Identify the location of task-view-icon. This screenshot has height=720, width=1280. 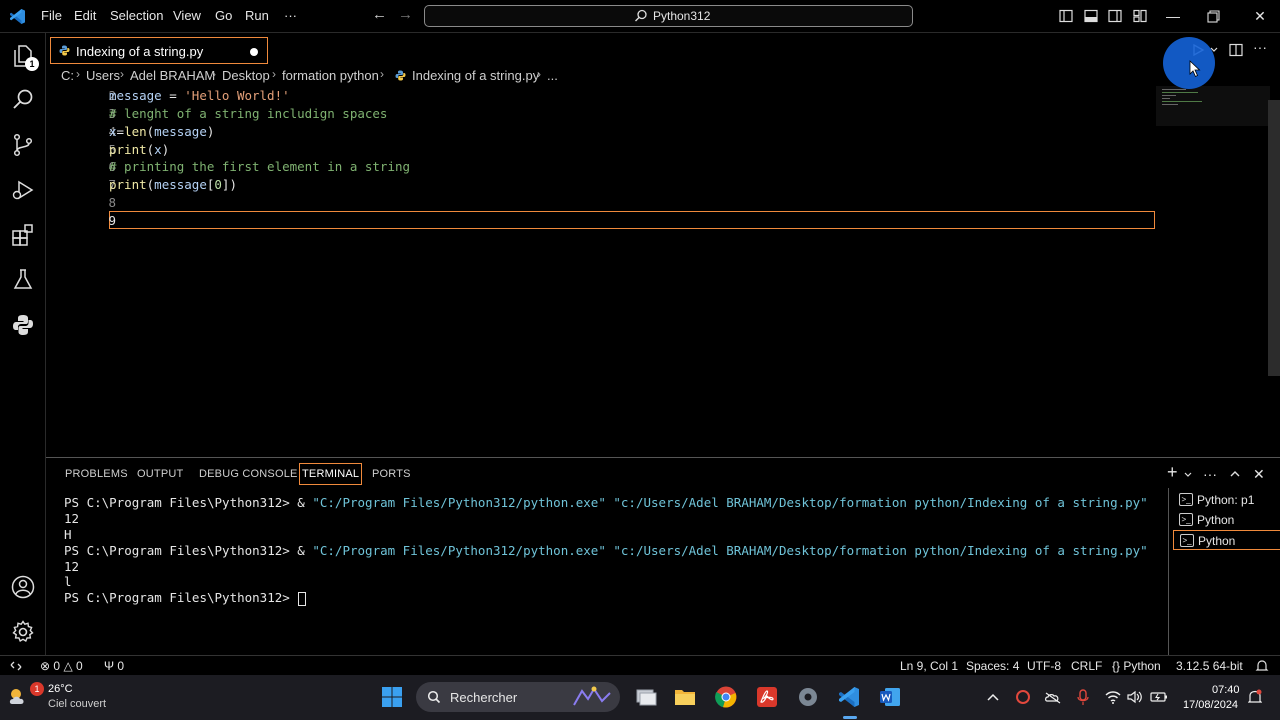
(646, 697).